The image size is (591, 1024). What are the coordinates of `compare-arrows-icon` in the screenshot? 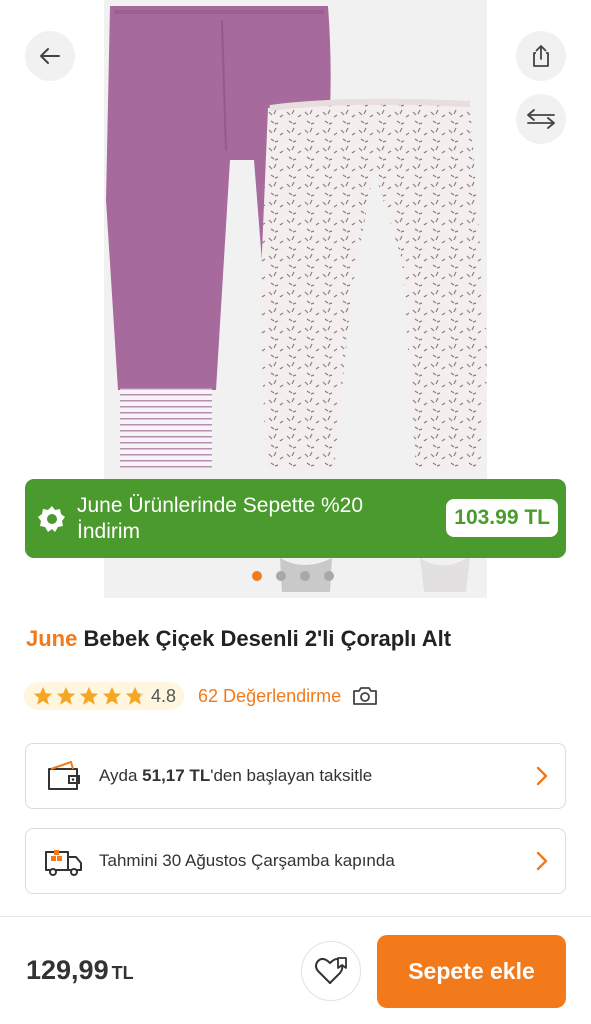 It's located at (541, 119).